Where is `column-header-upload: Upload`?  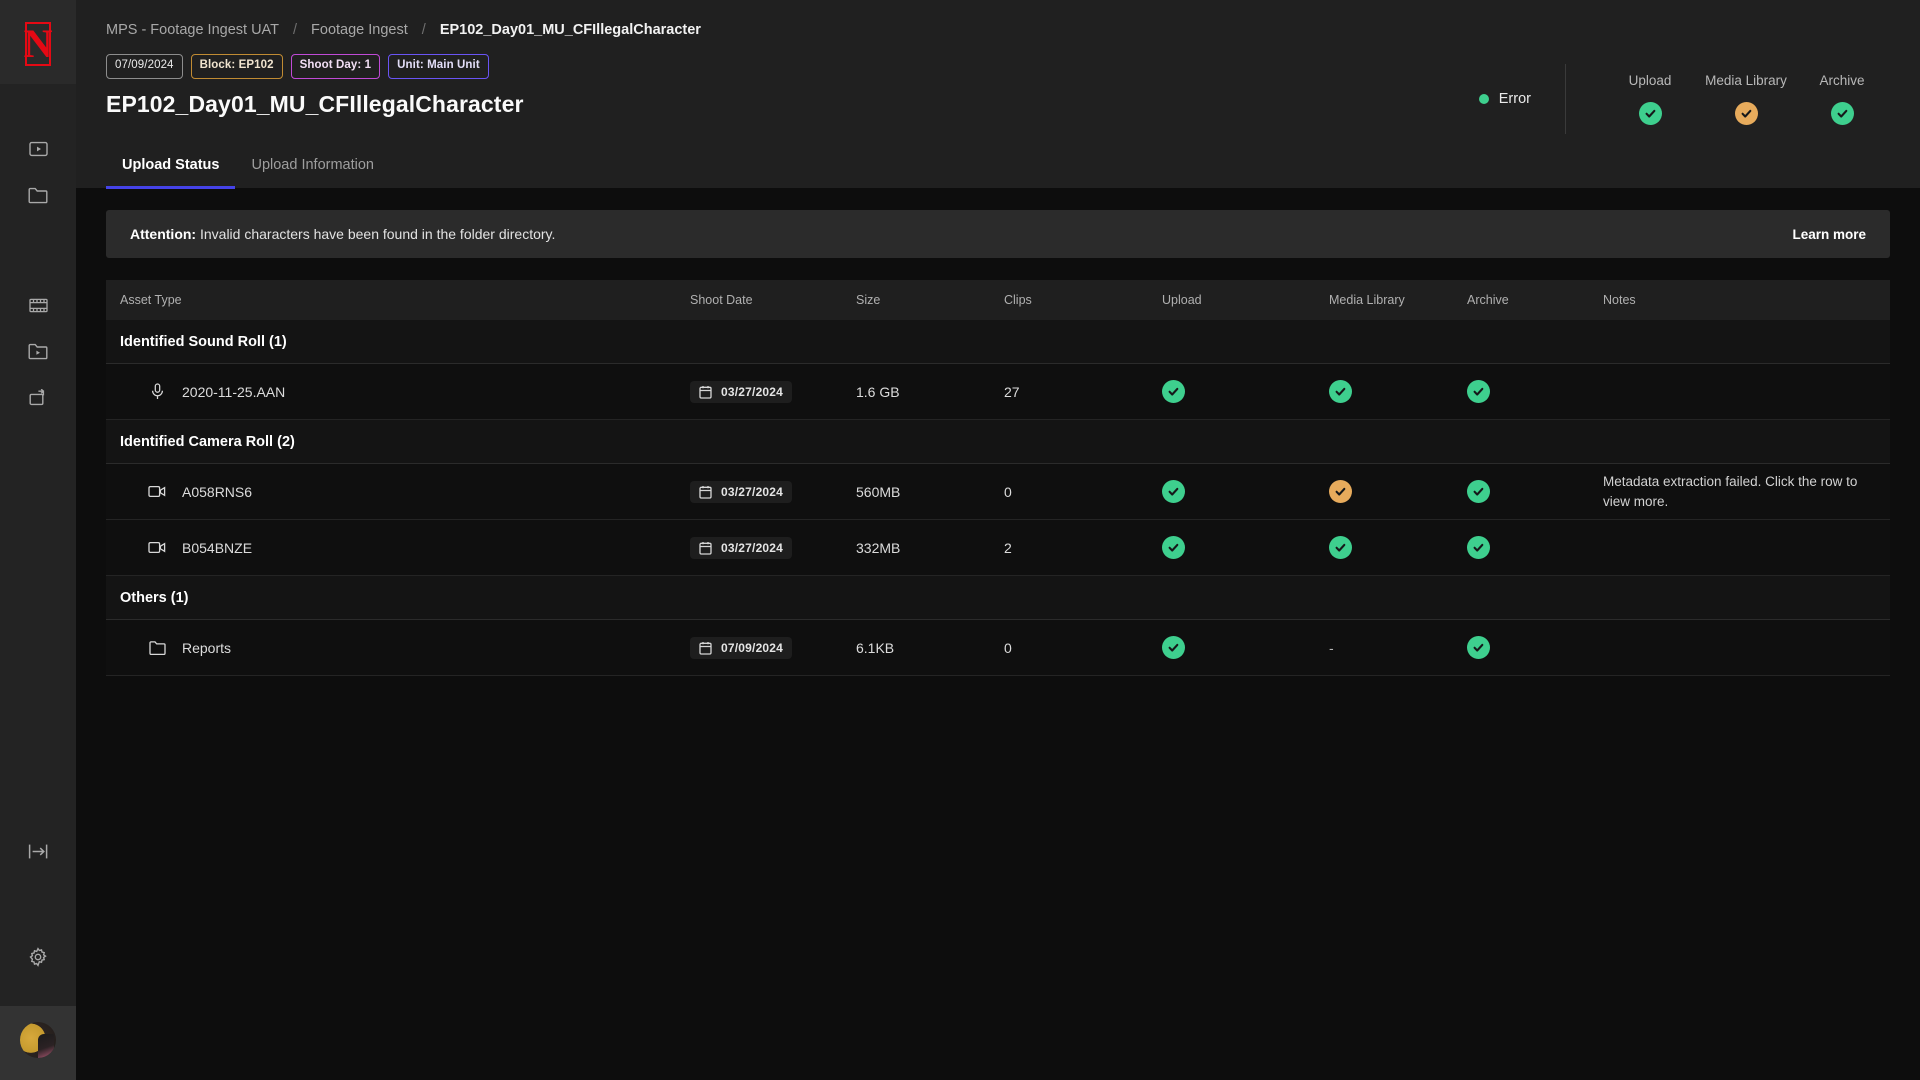 column-header-upload: Upload is located at coordinates (1182, 300).